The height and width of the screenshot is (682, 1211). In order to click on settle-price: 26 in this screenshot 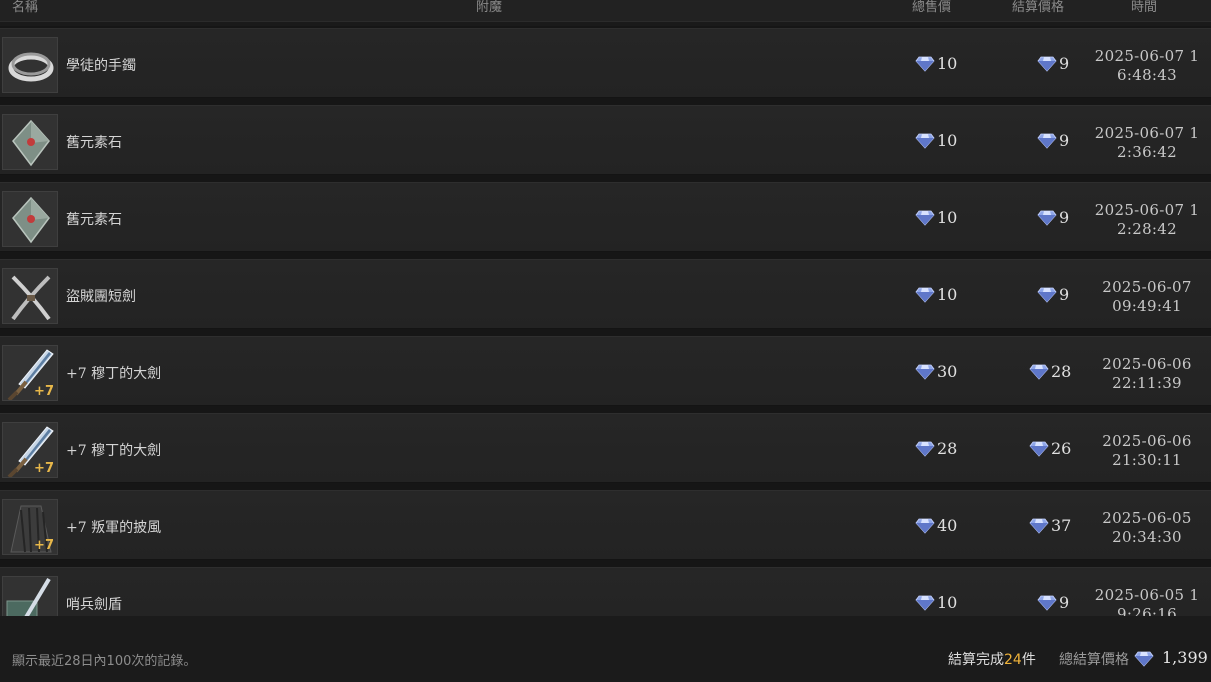, I will do `click(1061, 448)`.